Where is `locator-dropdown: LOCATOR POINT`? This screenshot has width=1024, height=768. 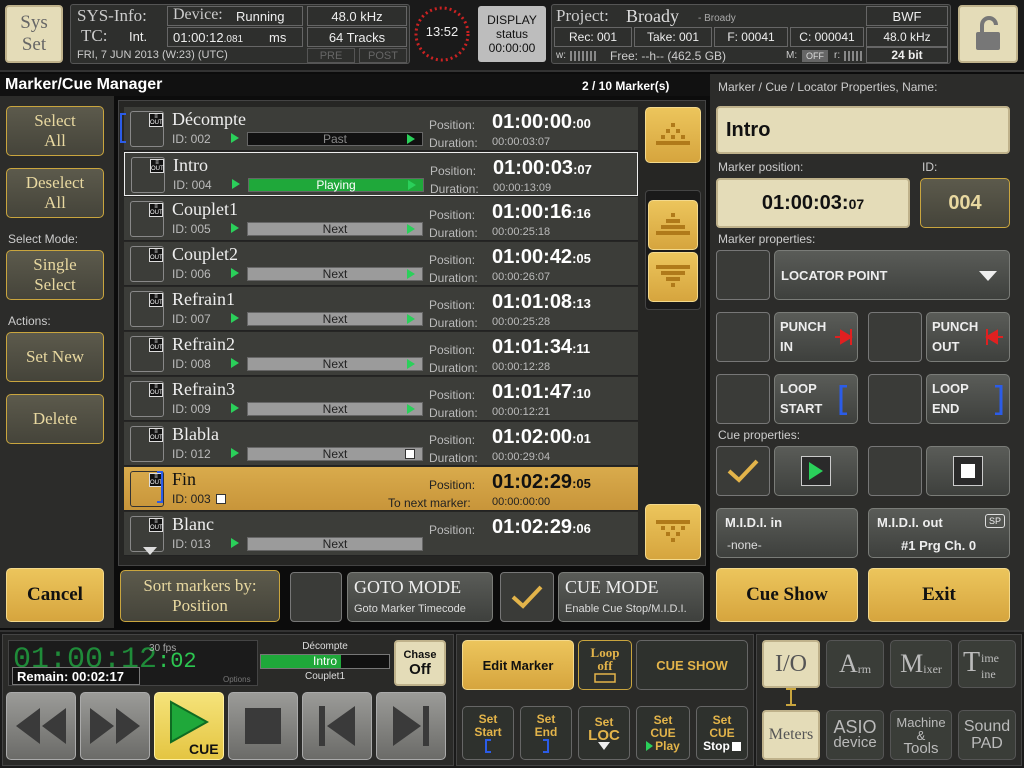 locator-dropdown: LOCATOR POINT is located at coordinates (892, 275).